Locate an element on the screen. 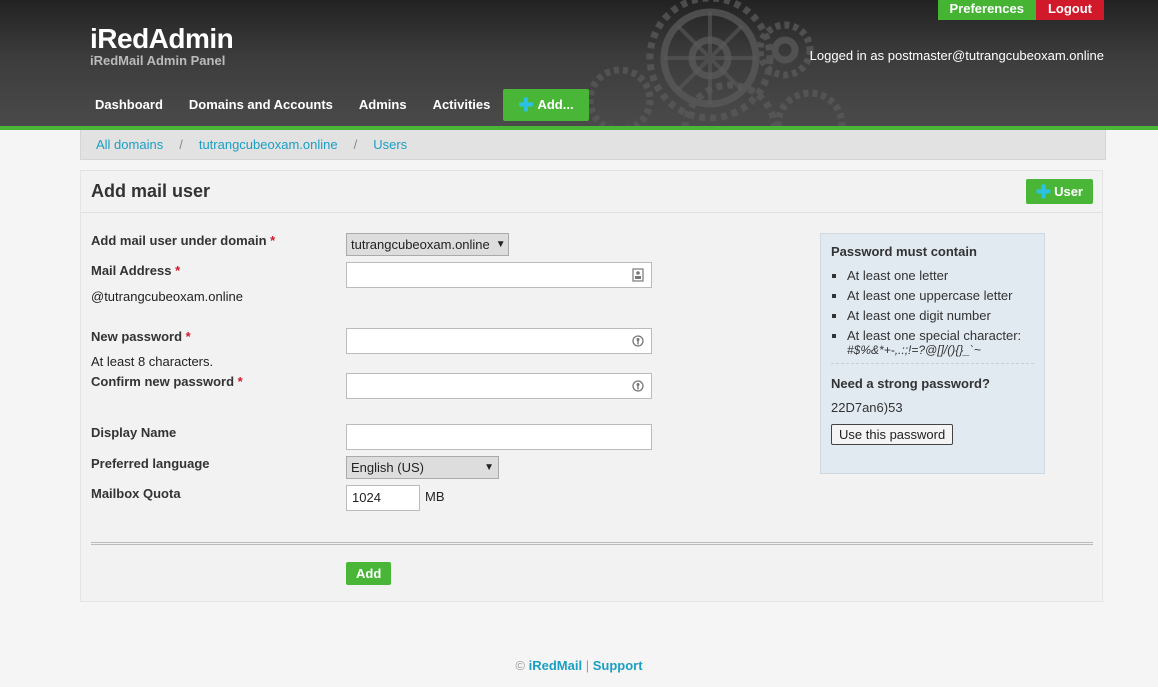 The width and height of the screenshot is (1158, 687). support-link: Support is located at coordinates (618, 665).